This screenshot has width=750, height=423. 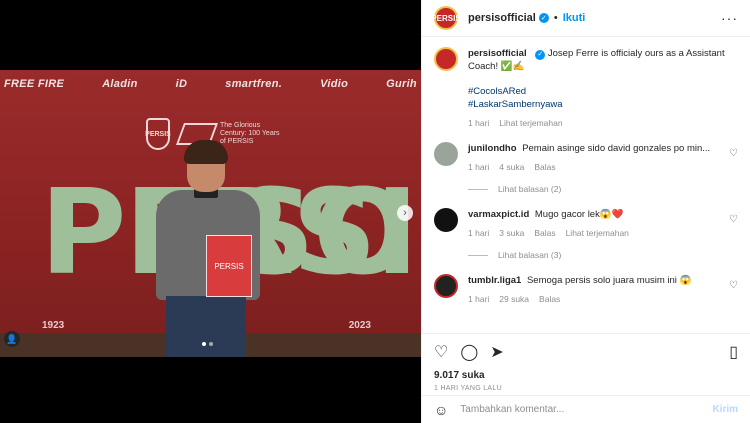 I want to click on chevron-right-icon: ›, so click(x=405, y=213).